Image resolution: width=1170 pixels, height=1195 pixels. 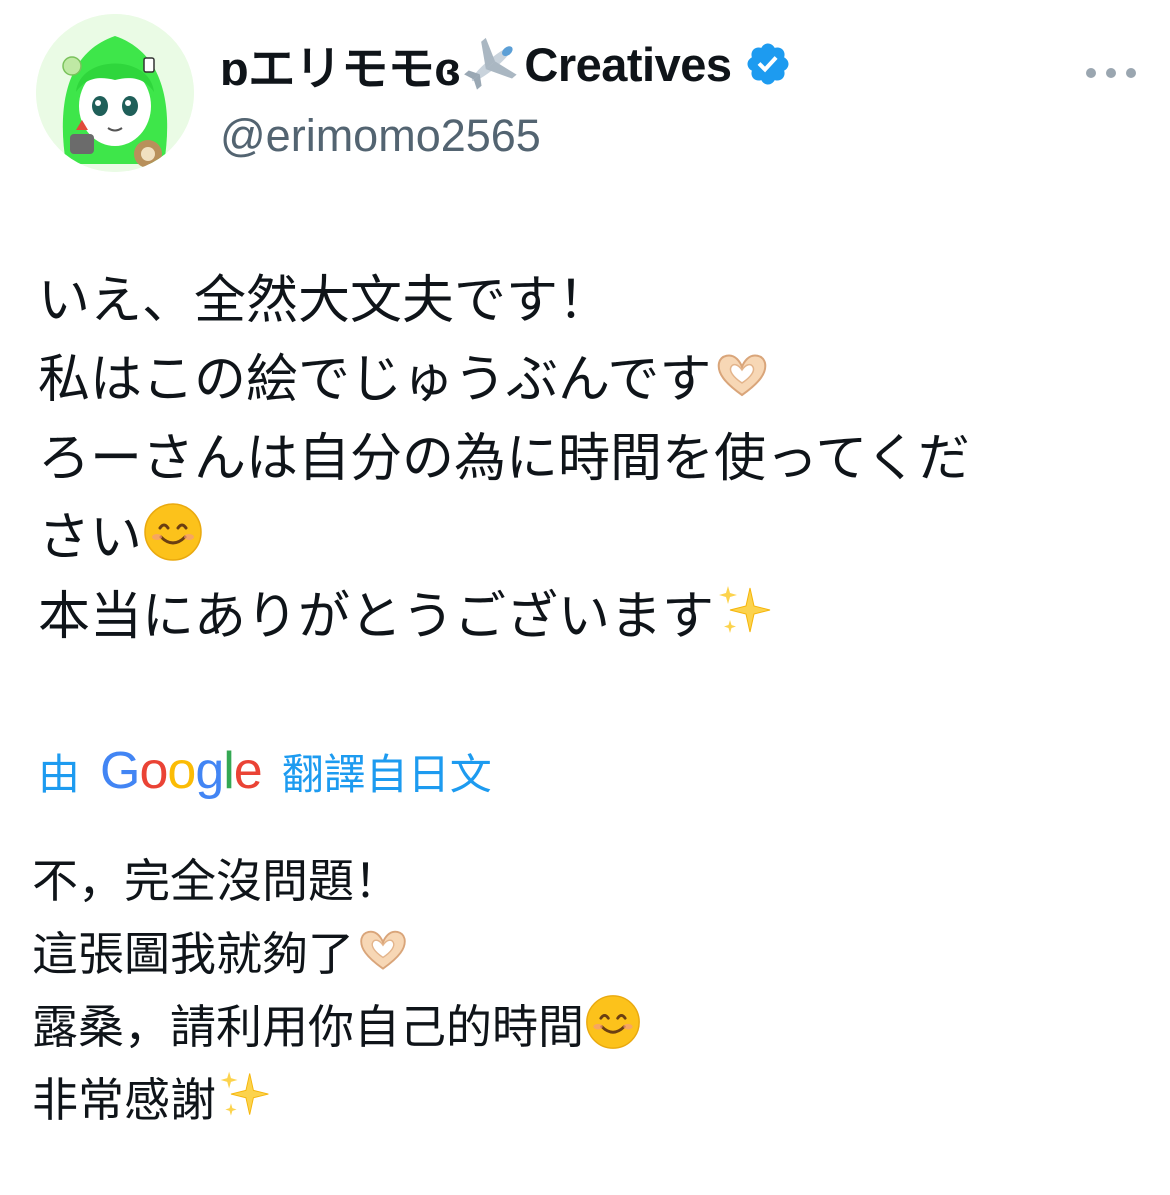 I want to click on post-line-text: 私はこの絵でじゅうぶんです, so click(x=375, y=380).